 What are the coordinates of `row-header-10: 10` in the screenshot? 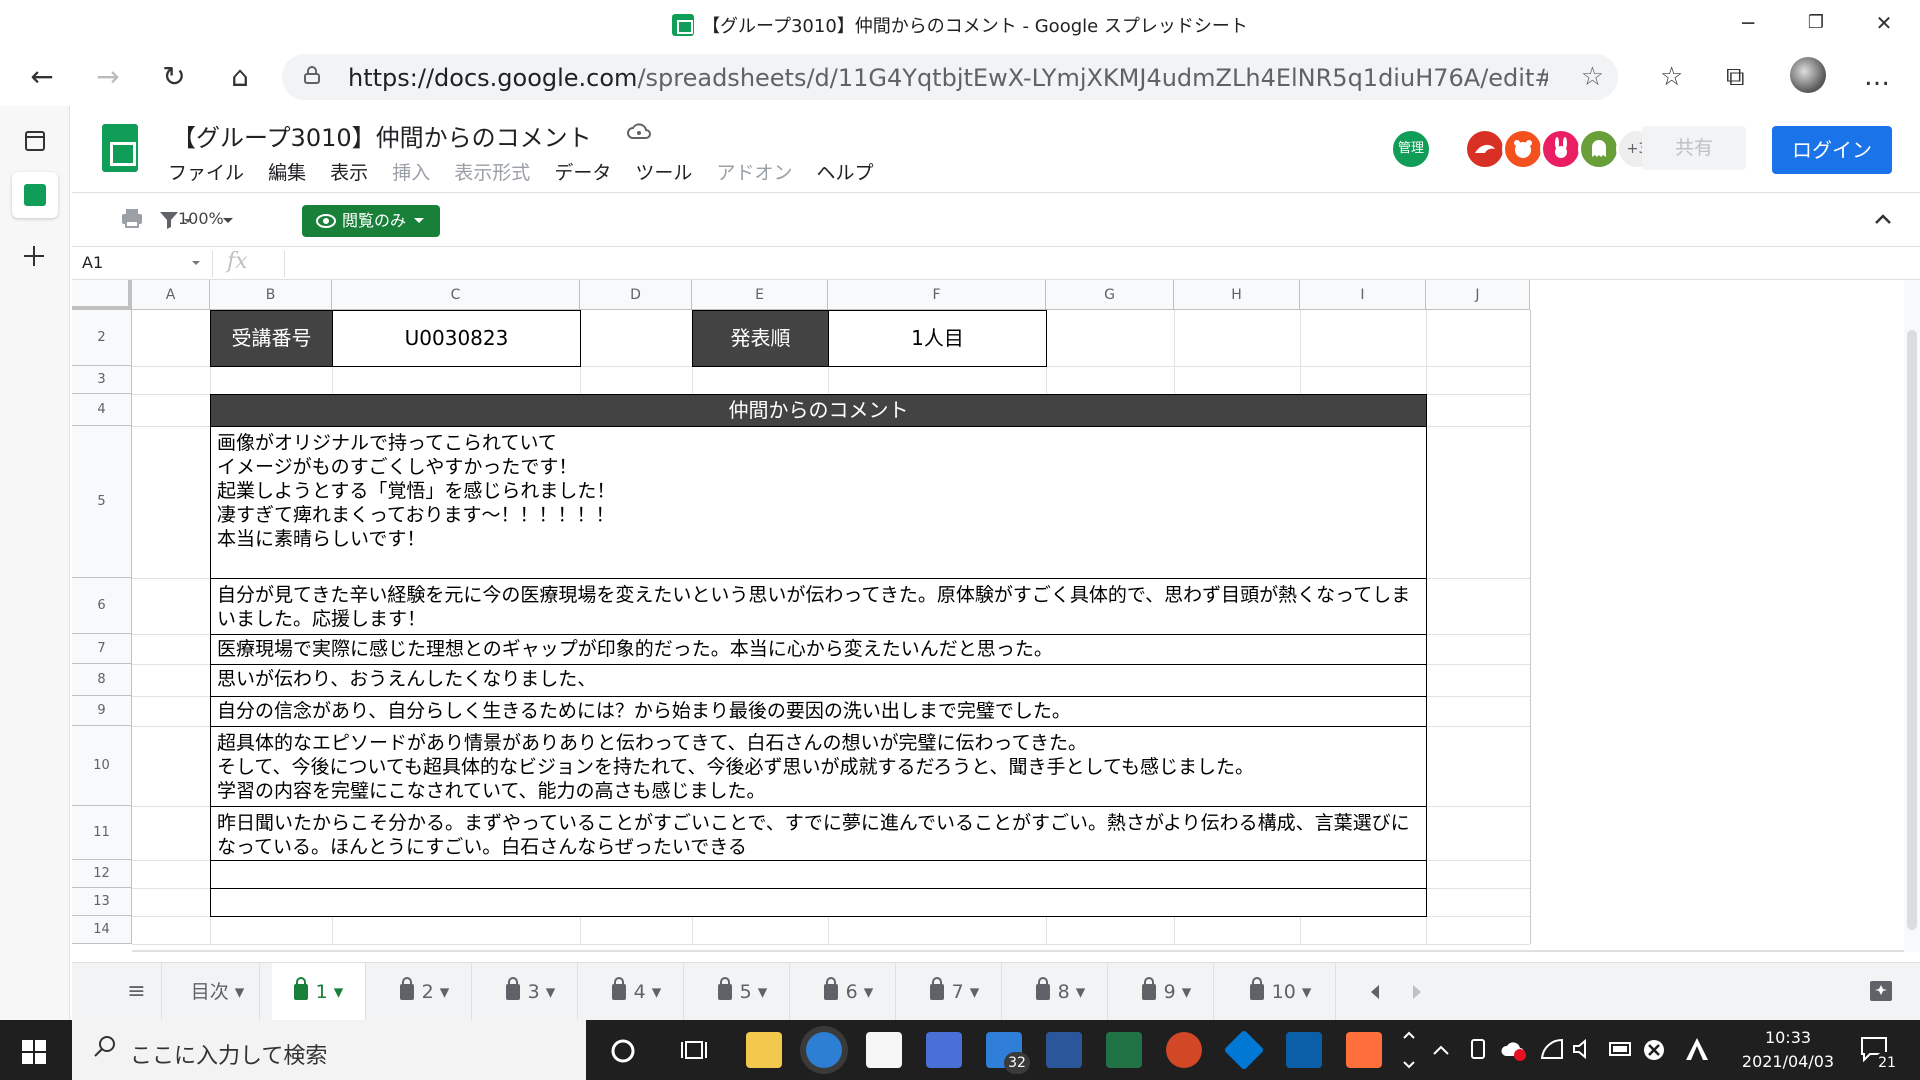 It's located at (102, 766).